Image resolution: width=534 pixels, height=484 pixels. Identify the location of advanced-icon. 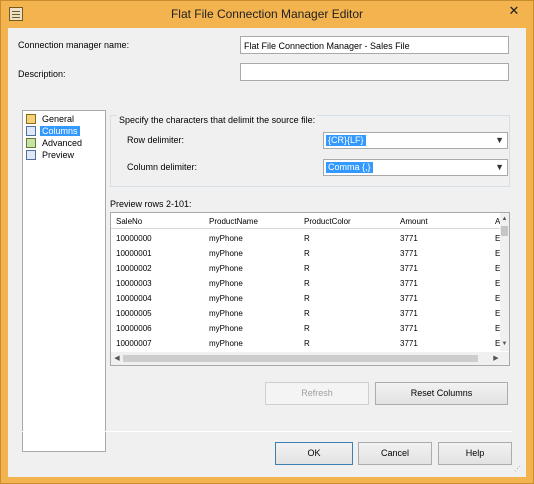
(31, 143).